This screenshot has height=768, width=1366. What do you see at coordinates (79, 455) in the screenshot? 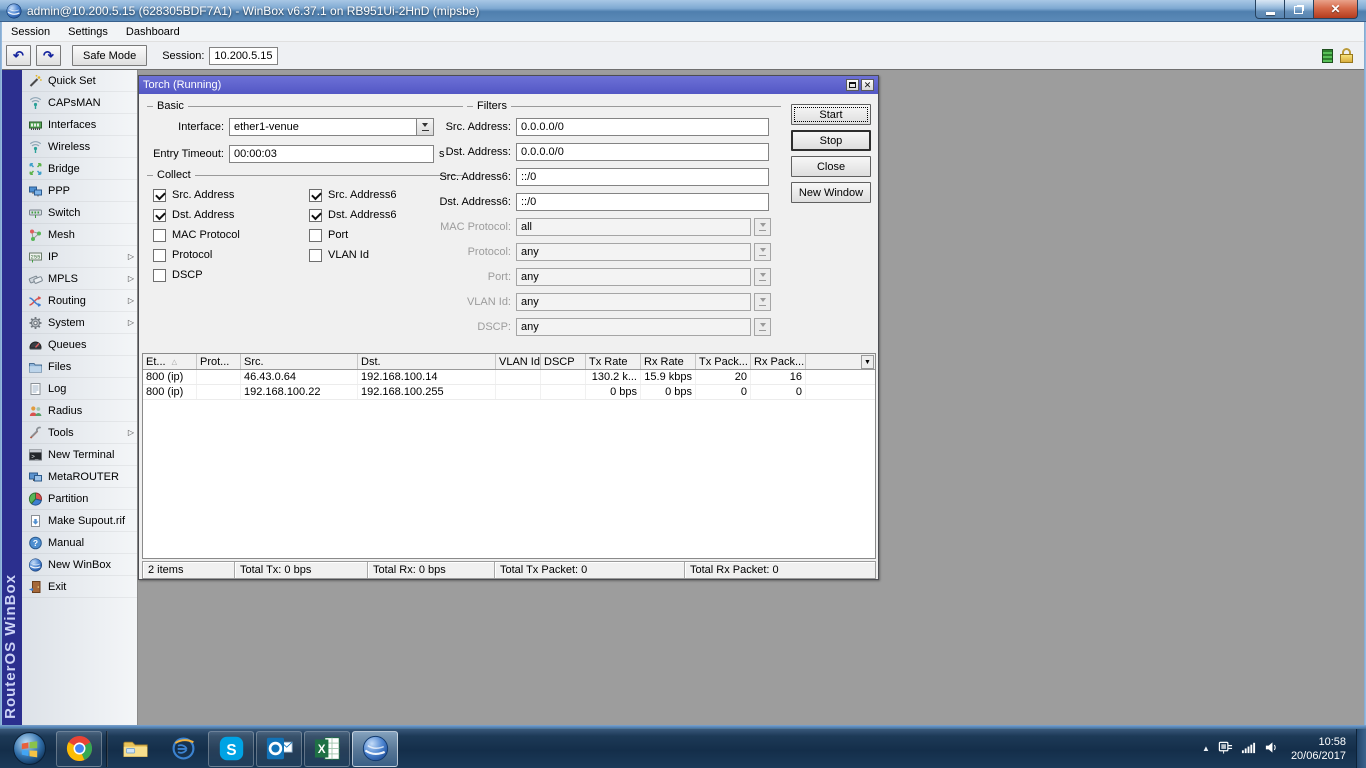
I see `sidebar-item-new-terminal: >_ New Terminal` at bounding box center [79, 455].